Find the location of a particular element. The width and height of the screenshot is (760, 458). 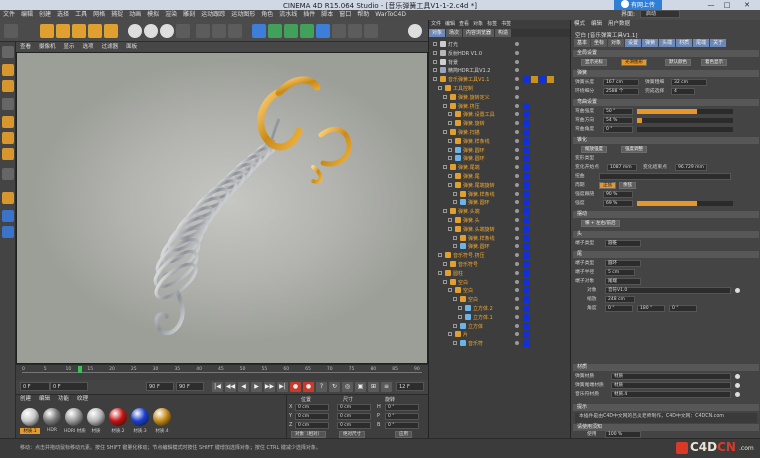

object-row: 弹簧.头端 is located at coordinates (500, 211).